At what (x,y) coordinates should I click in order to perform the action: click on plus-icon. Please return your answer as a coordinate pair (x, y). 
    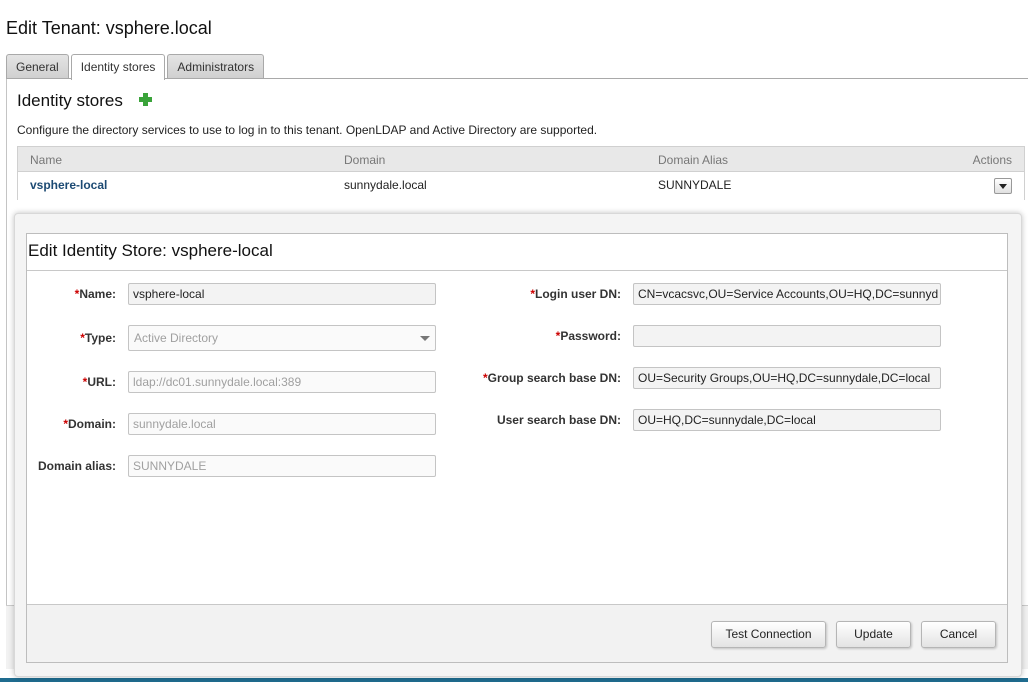
    Looking at the image, I should click on (145, 99).